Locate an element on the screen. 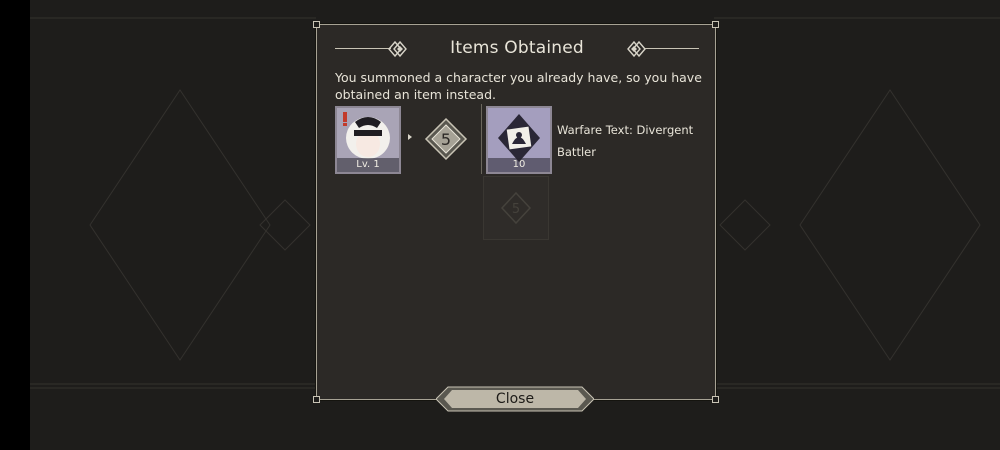 The width and height of the screenshot is (1000, 450). rarity-value: 5 is located at coordinates (446, 139).